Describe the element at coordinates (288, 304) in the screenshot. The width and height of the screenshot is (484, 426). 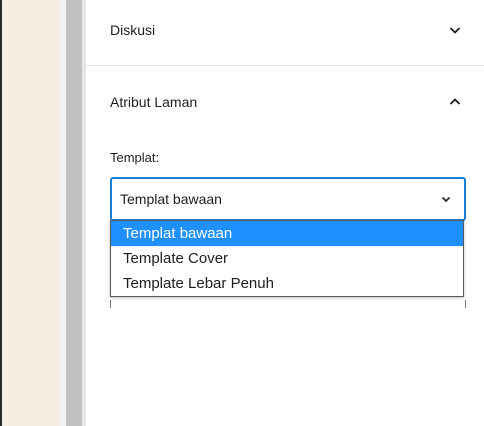
I see `select-border-fragment` at that location.